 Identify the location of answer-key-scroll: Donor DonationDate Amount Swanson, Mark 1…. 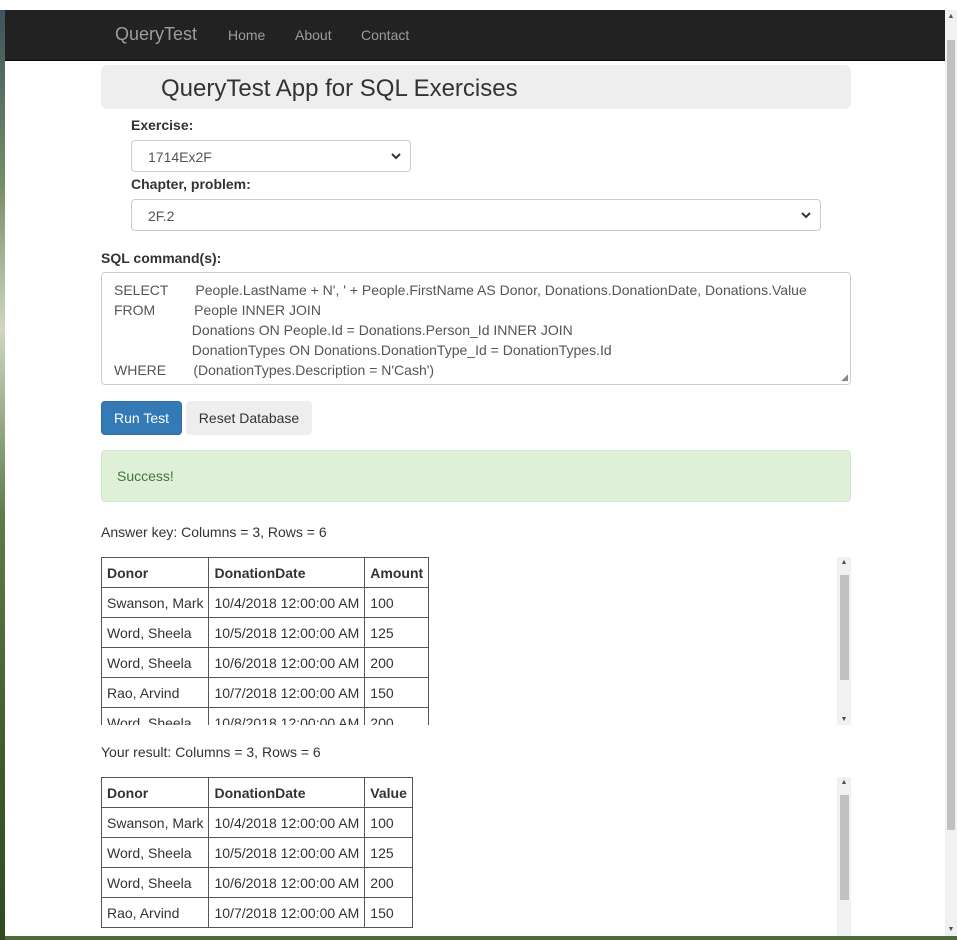
(476, 641).